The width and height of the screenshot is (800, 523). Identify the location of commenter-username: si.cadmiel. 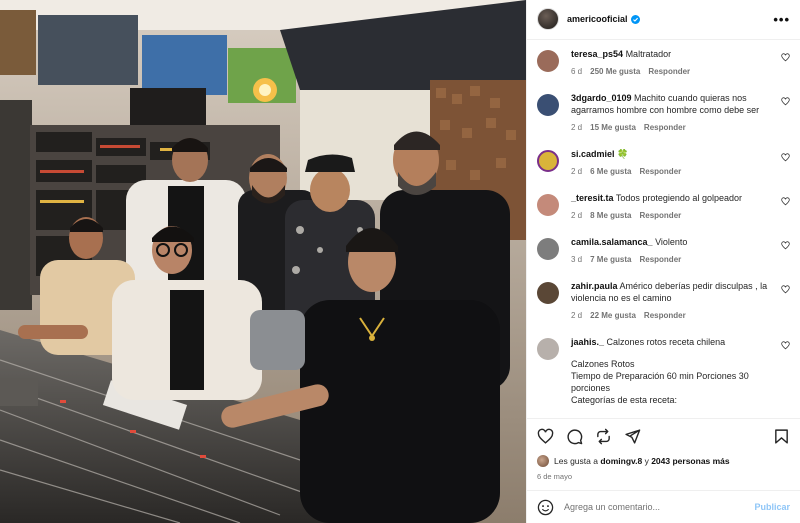
(593, 154).